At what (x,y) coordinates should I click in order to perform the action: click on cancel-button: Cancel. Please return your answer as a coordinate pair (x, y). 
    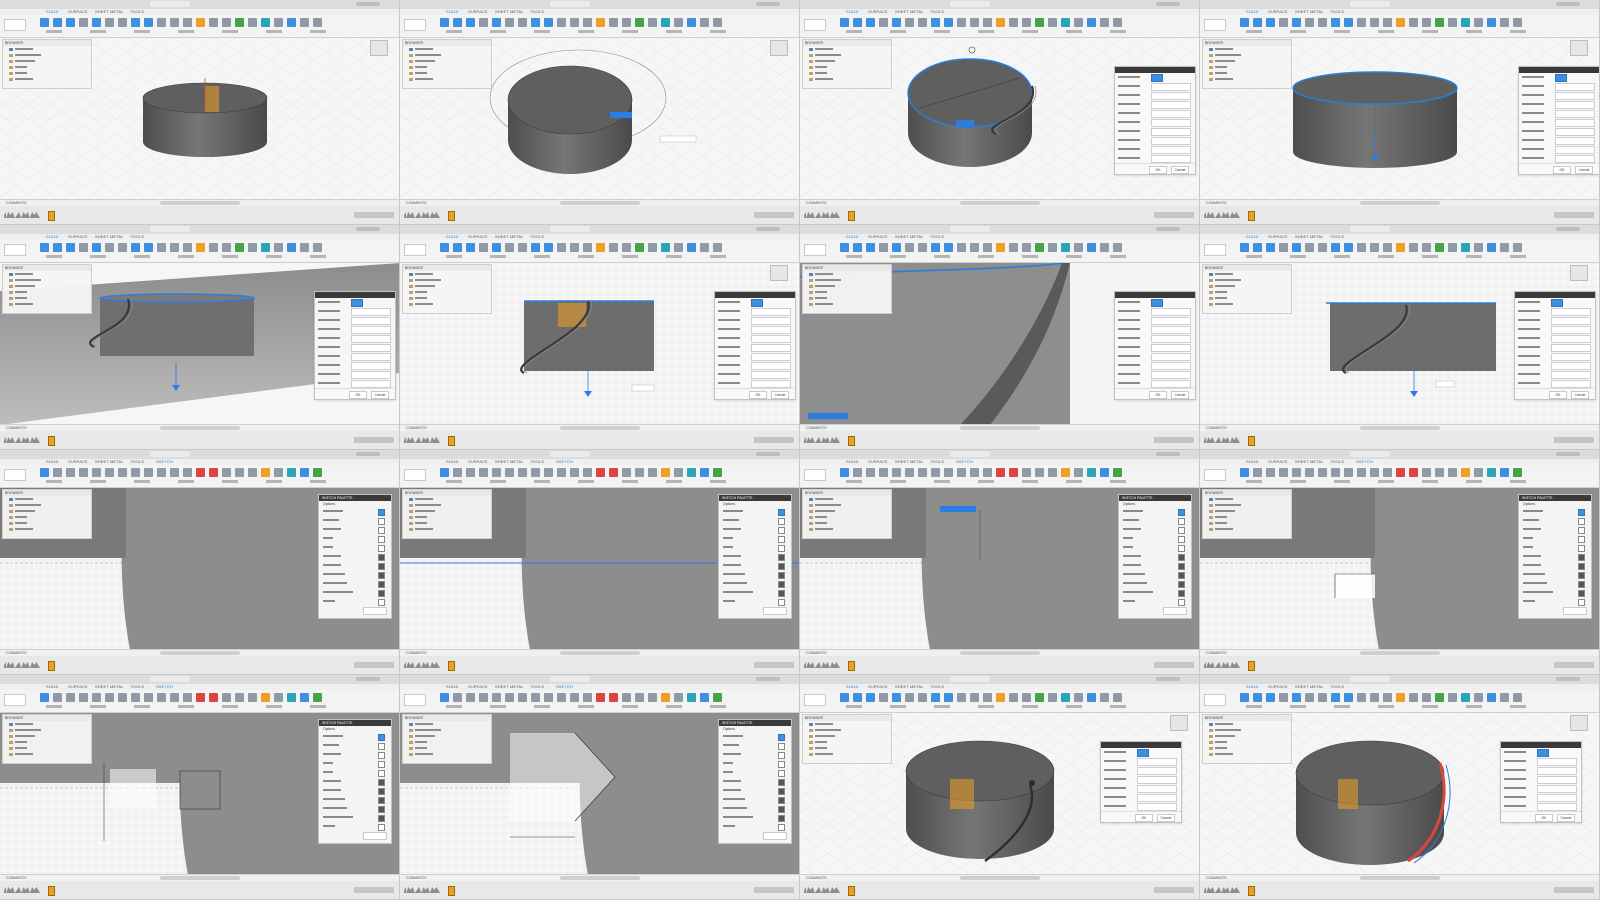
    Looking at the image, I should click on (1580, 395).